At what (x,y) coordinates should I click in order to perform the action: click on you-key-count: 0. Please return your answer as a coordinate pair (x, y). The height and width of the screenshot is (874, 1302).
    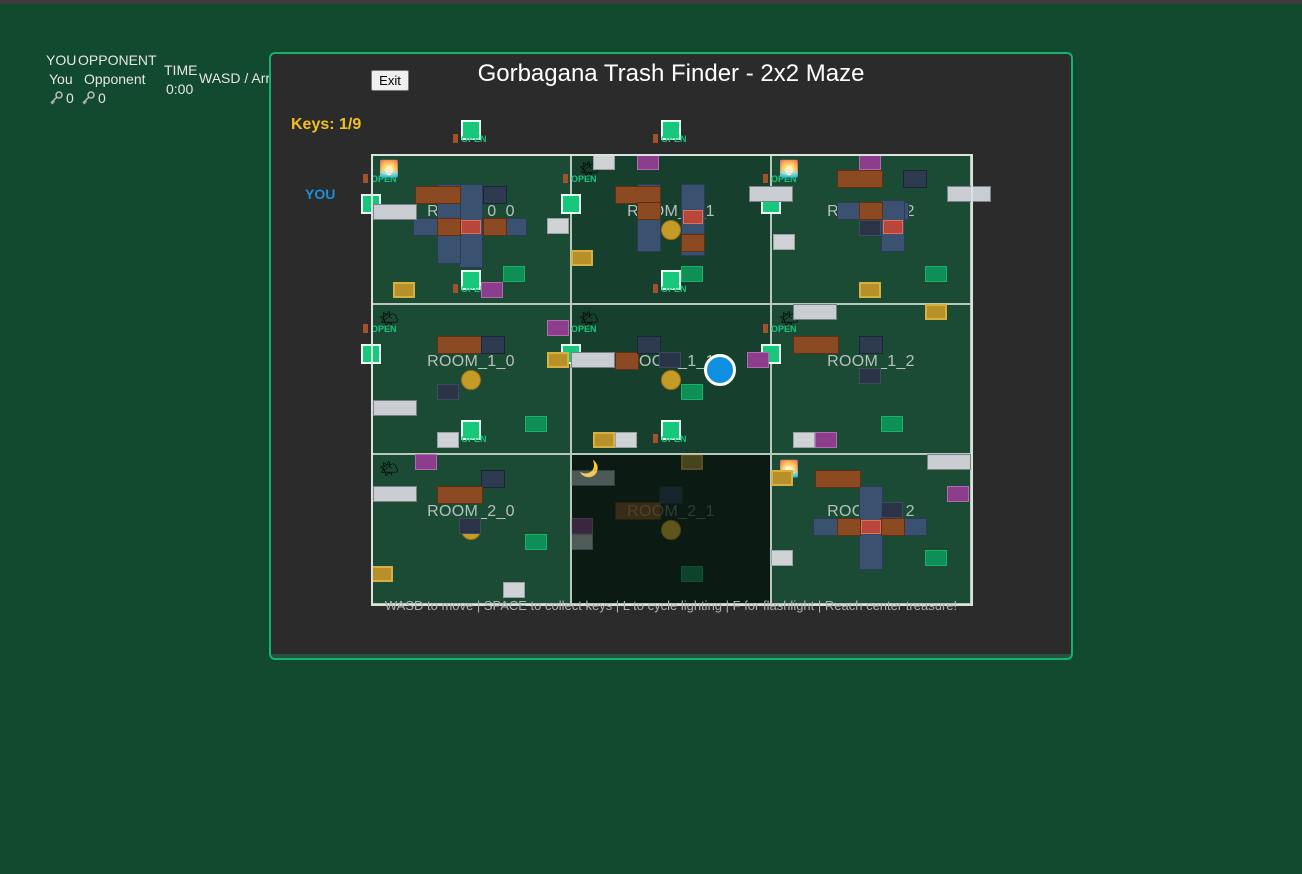
    Looking at the image, I should click on (61, 98).